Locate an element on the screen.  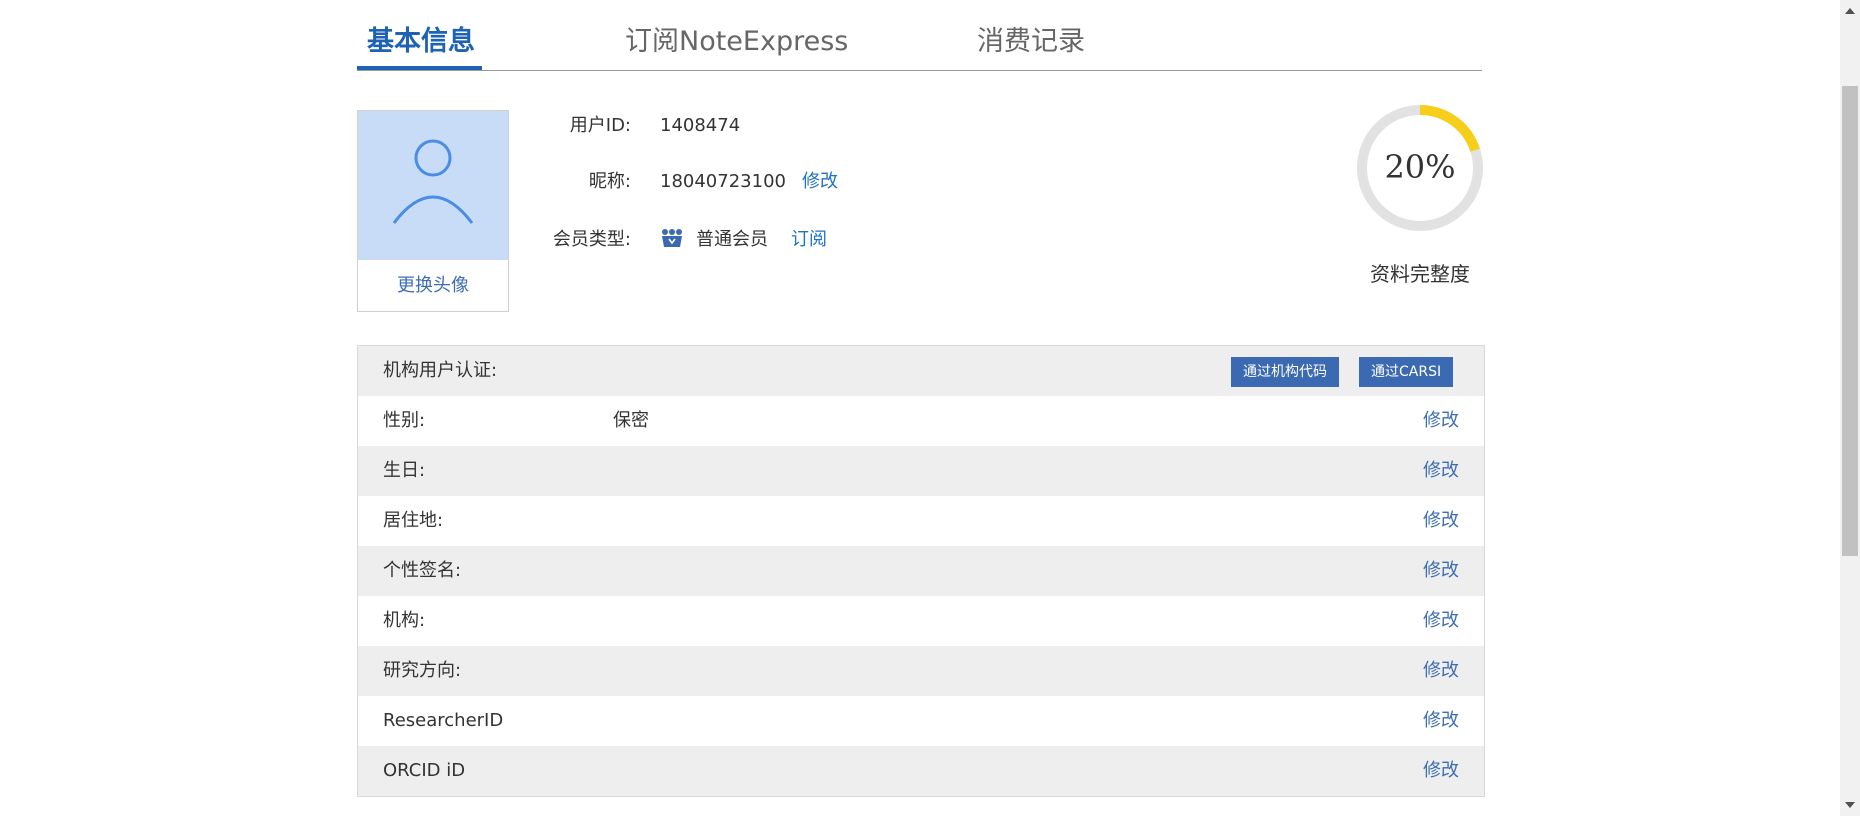
tab-bar: 基本信息 订阅NoteExpress 消费记录 is located at coordinates (919, 35).